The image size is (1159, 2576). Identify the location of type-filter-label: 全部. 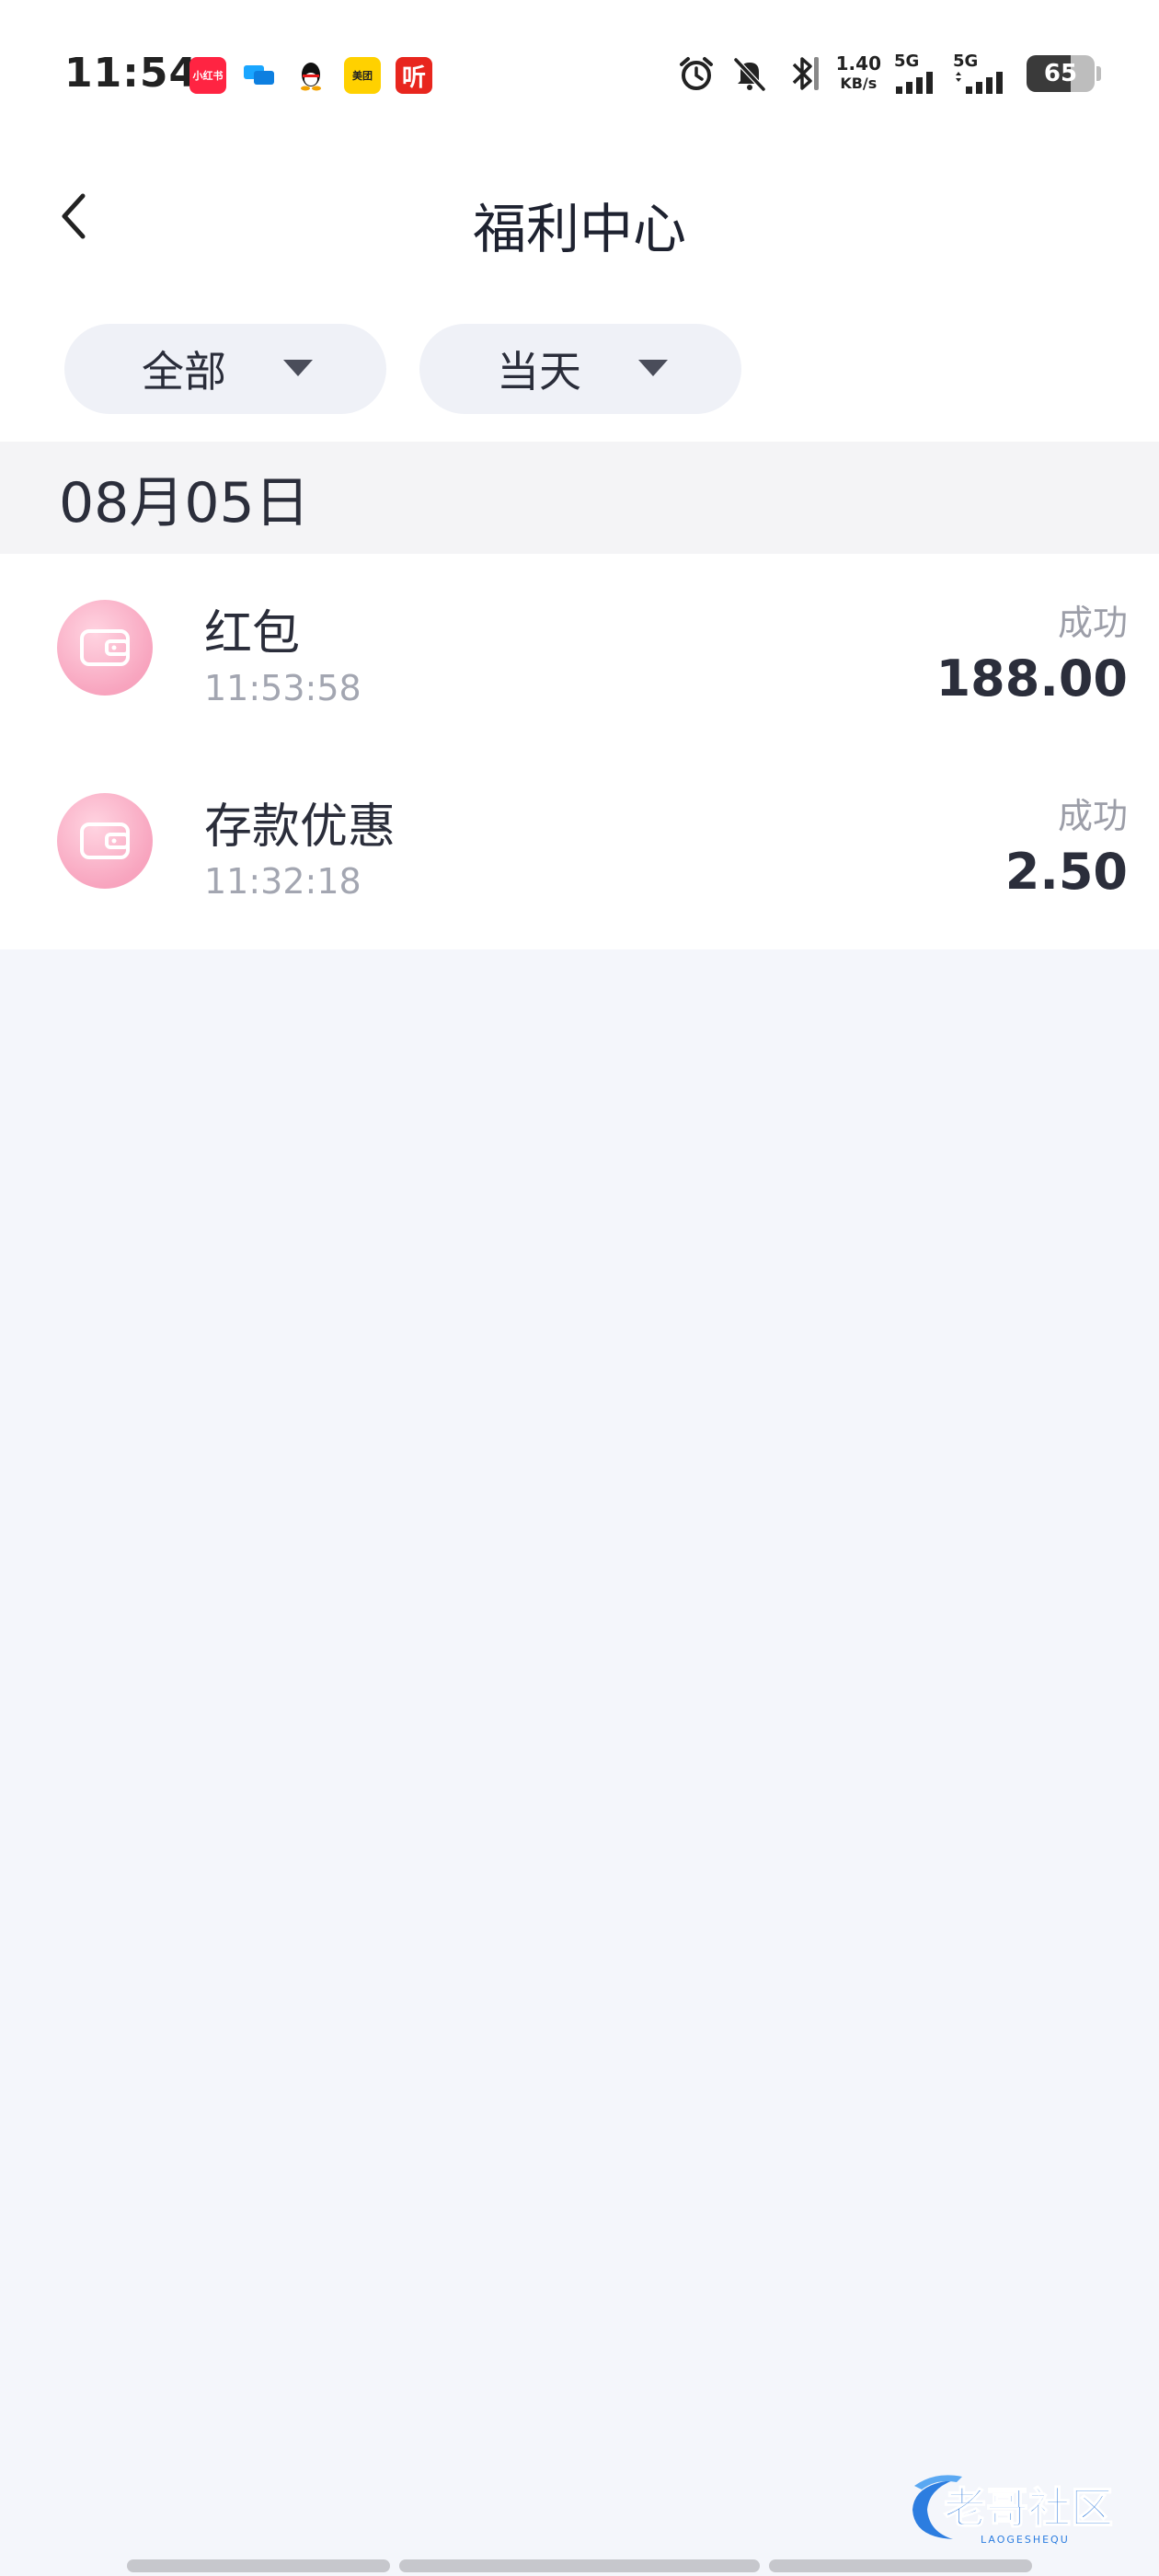
(184, 372).